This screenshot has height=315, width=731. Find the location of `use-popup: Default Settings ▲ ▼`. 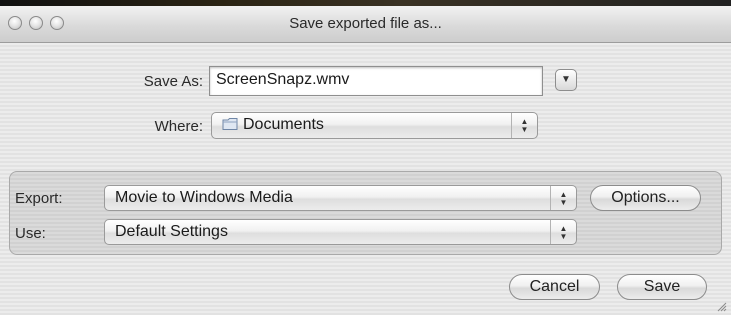

use-popup: Default Settings ▲ ▼ is located at coordinates (340, 232).